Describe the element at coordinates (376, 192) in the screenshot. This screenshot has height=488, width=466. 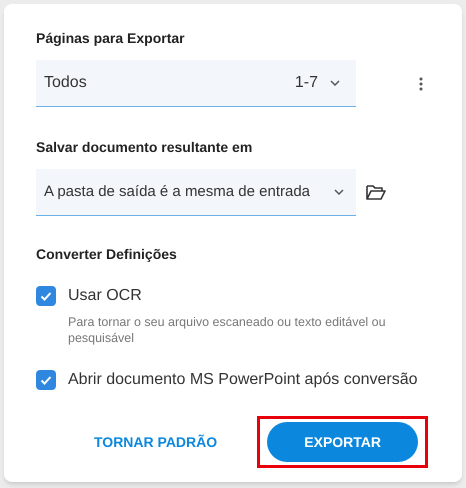
I see `folder-icon` at that location.